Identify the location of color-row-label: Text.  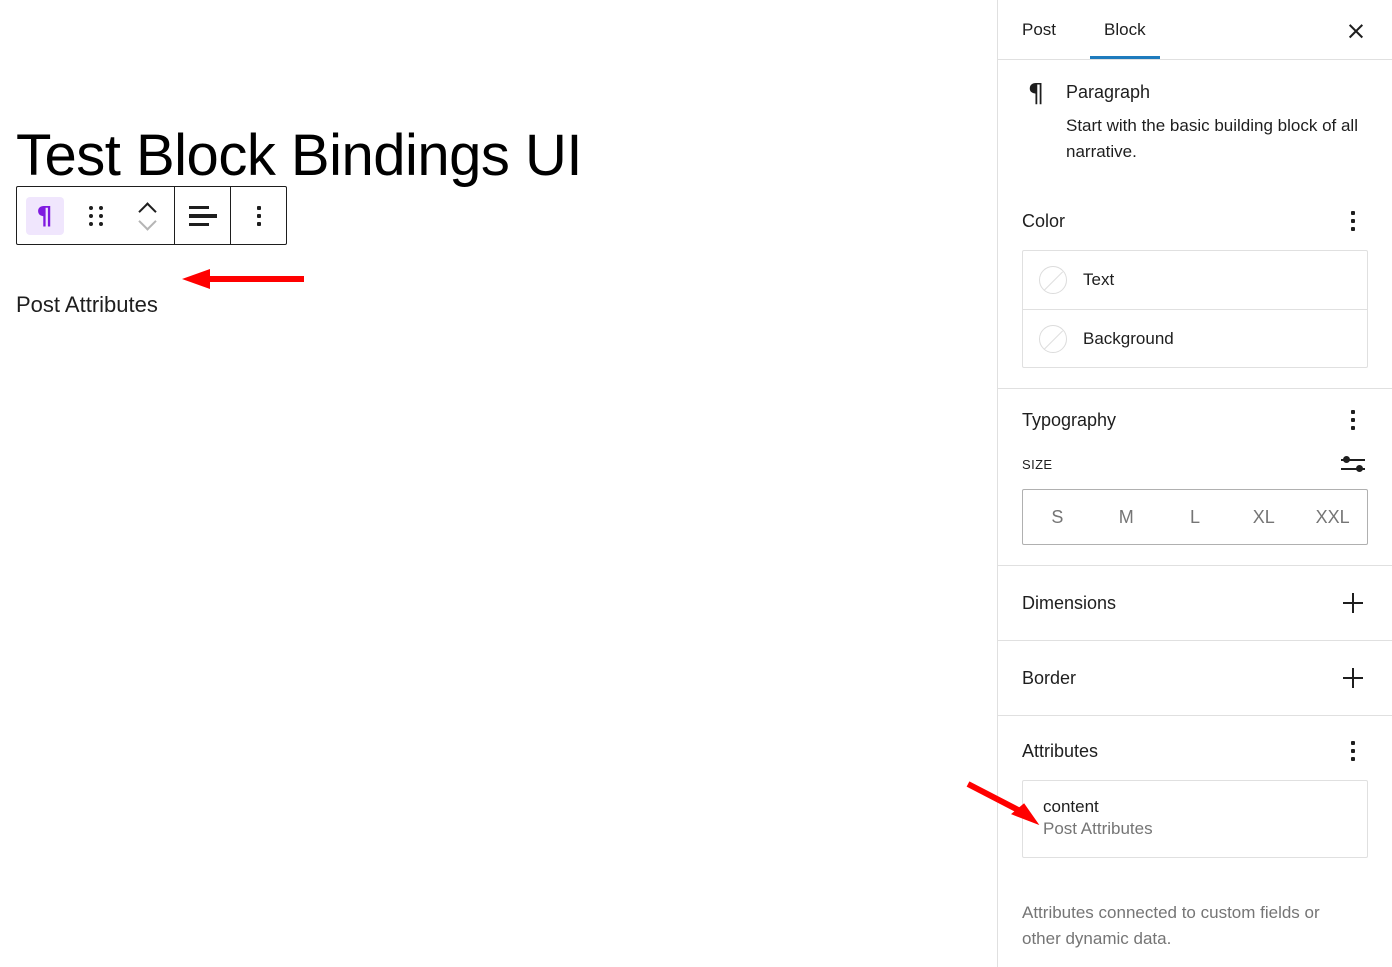
(1099, 279).